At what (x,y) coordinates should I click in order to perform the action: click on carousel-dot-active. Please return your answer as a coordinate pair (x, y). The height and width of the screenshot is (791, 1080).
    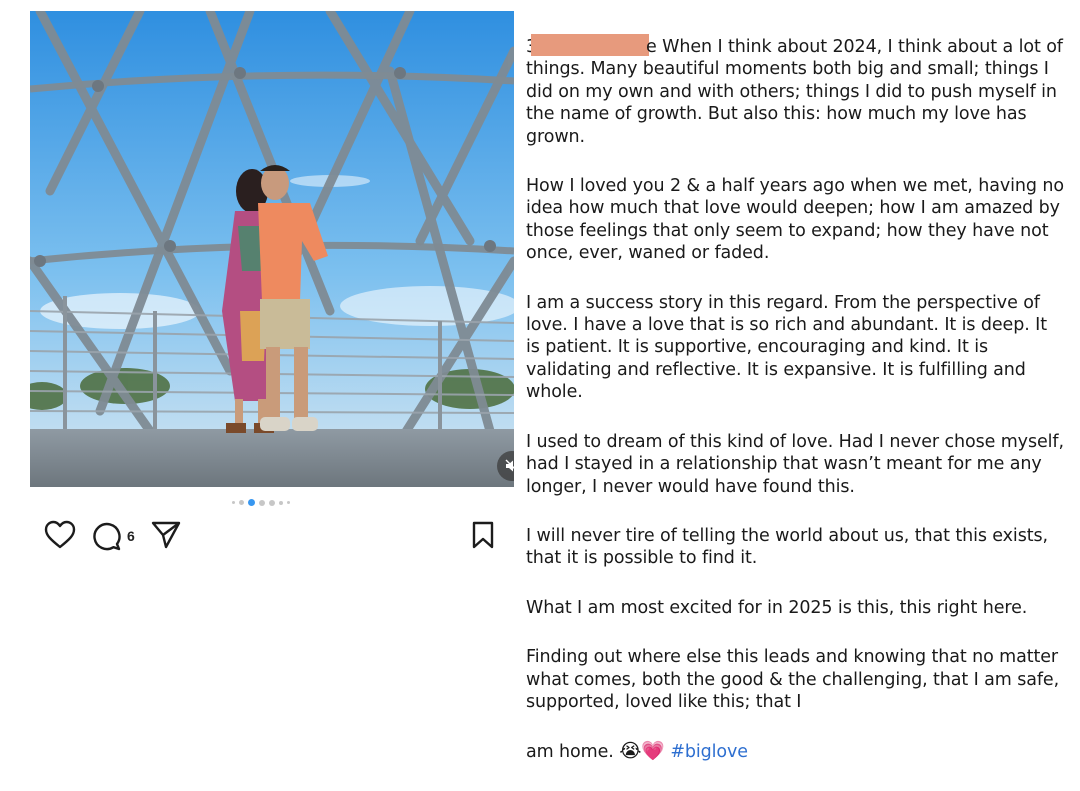
    Looking at the image, I should click on (251, 502).